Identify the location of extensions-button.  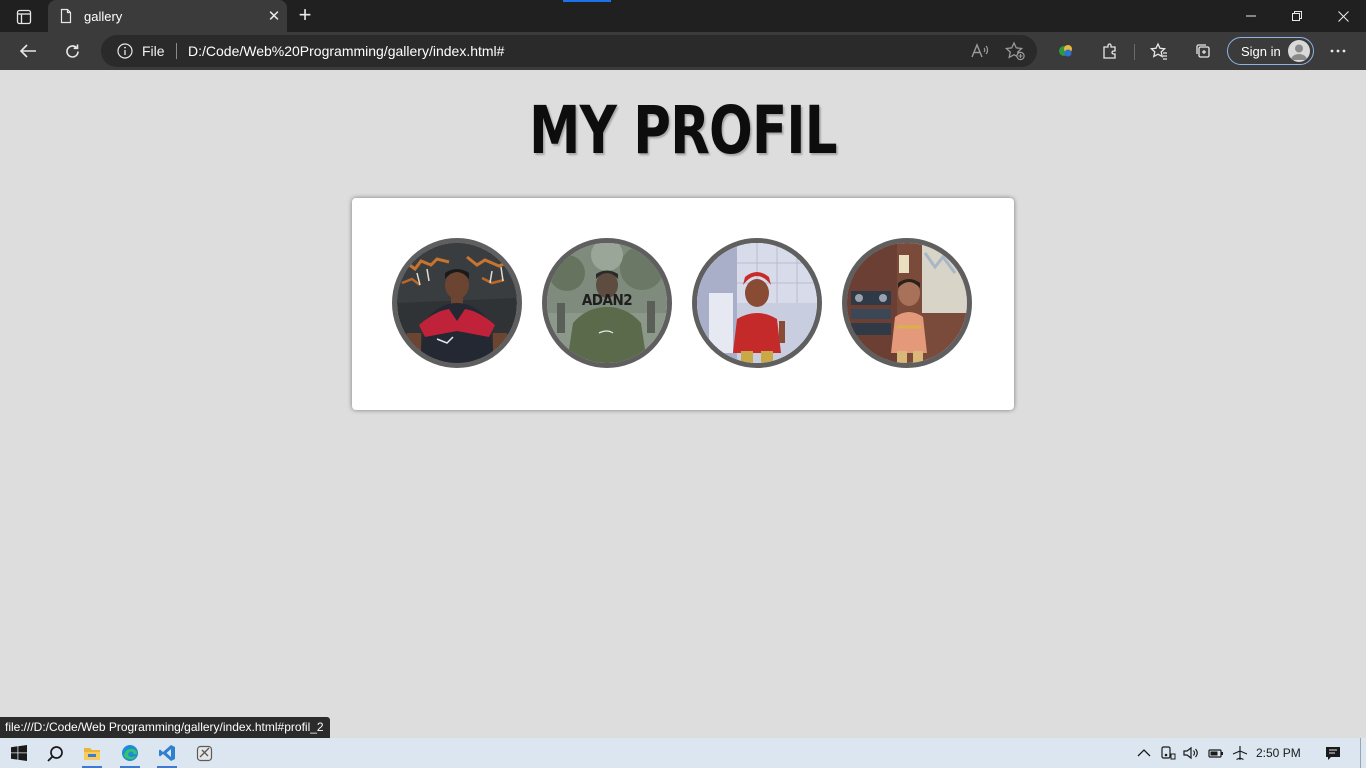
(1110, 51).